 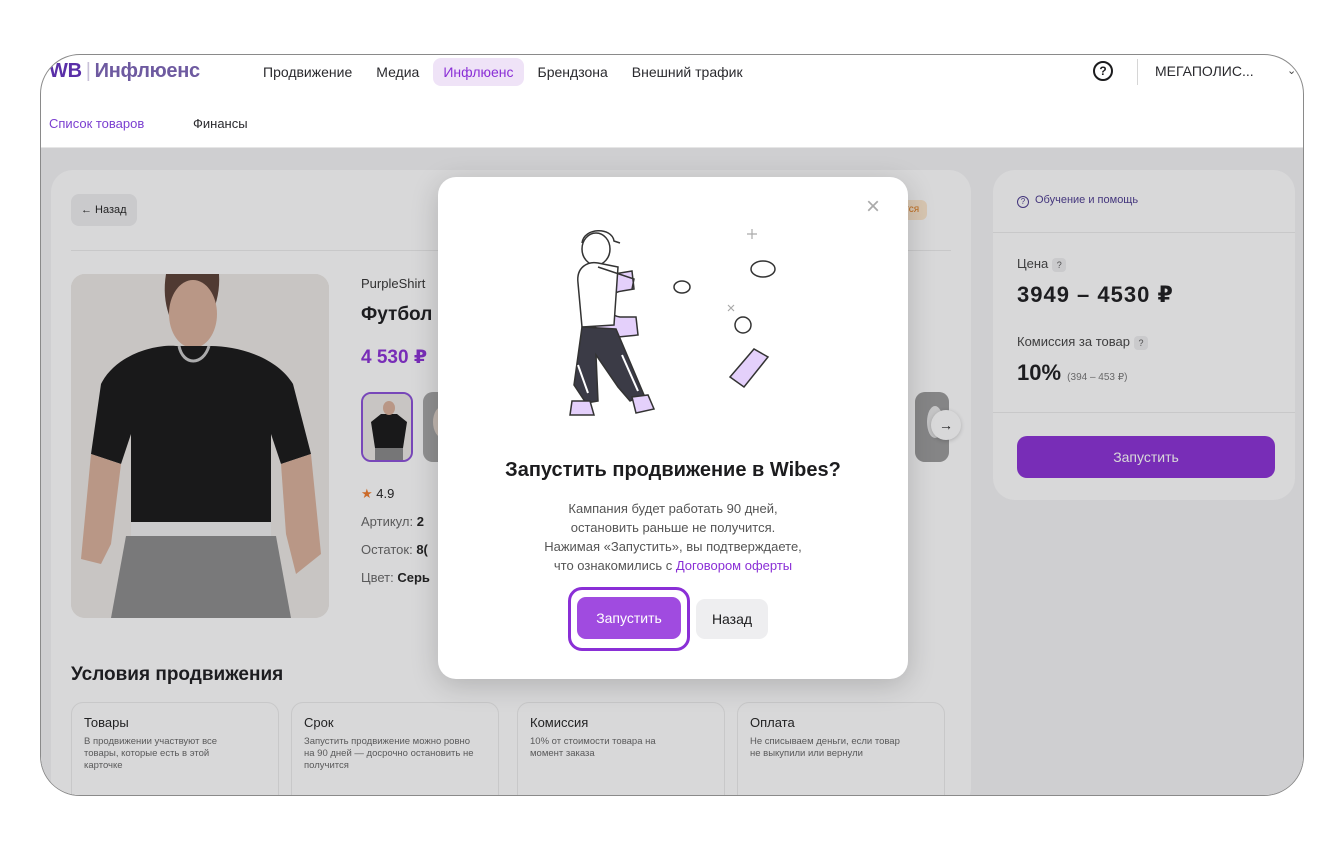 I want to click on chevron-down-icon: ⌄, so click(x=1291, y=70).